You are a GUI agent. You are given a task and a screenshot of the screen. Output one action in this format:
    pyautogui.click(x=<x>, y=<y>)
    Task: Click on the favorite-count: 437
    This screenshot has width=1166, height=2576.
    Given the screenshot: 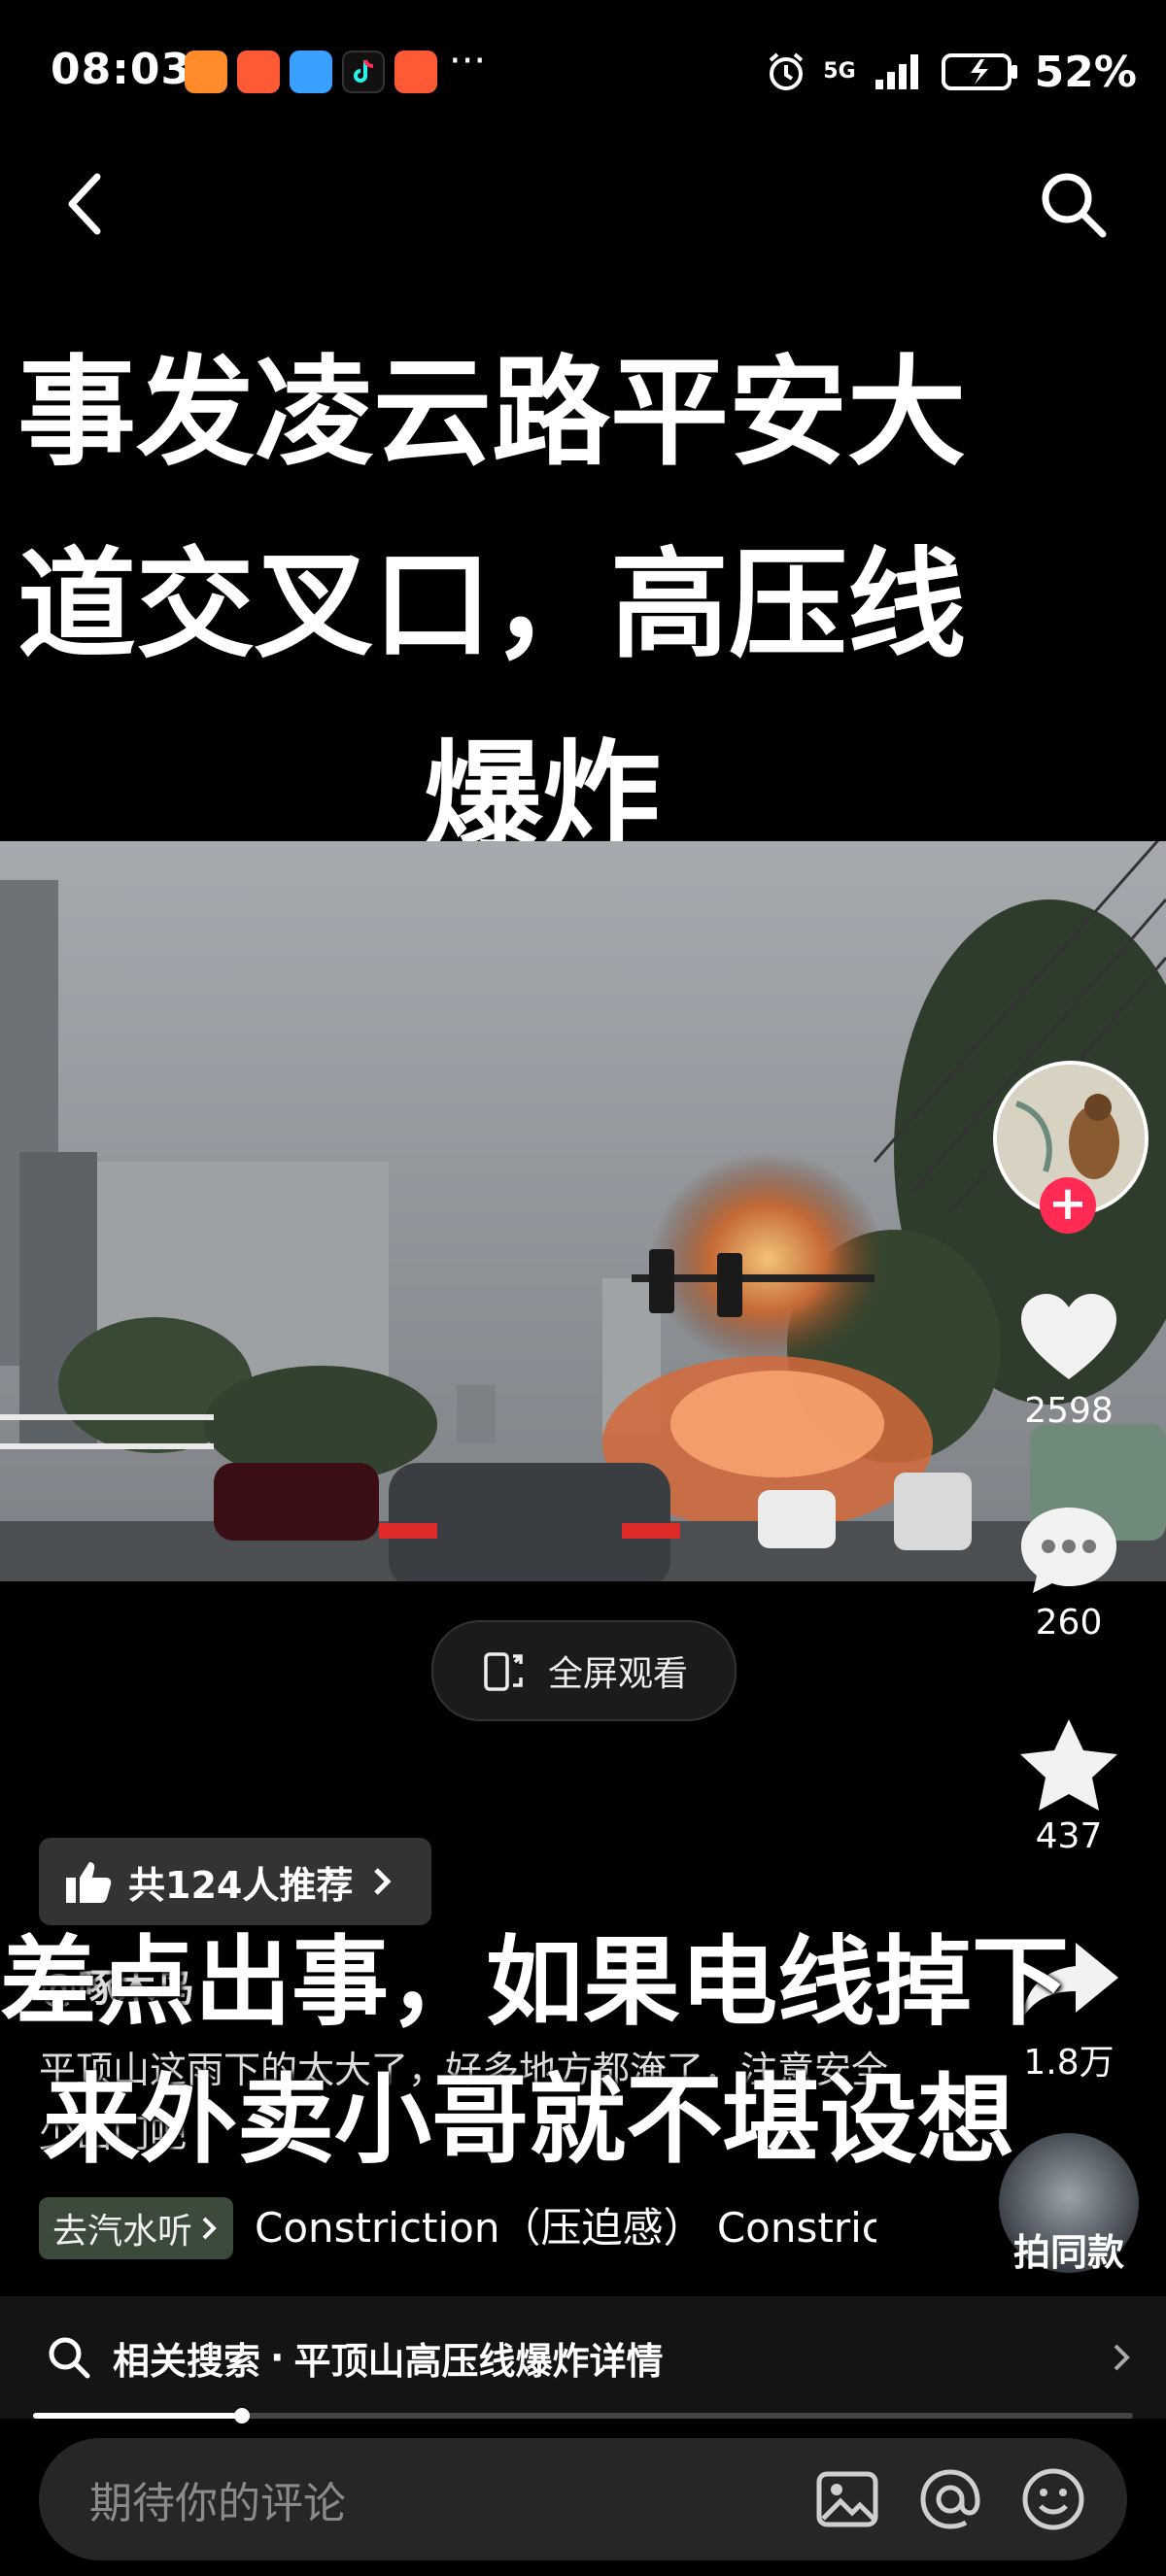 What is the action you would take?
    pyautogui.click(x=1069, y=1836)
    